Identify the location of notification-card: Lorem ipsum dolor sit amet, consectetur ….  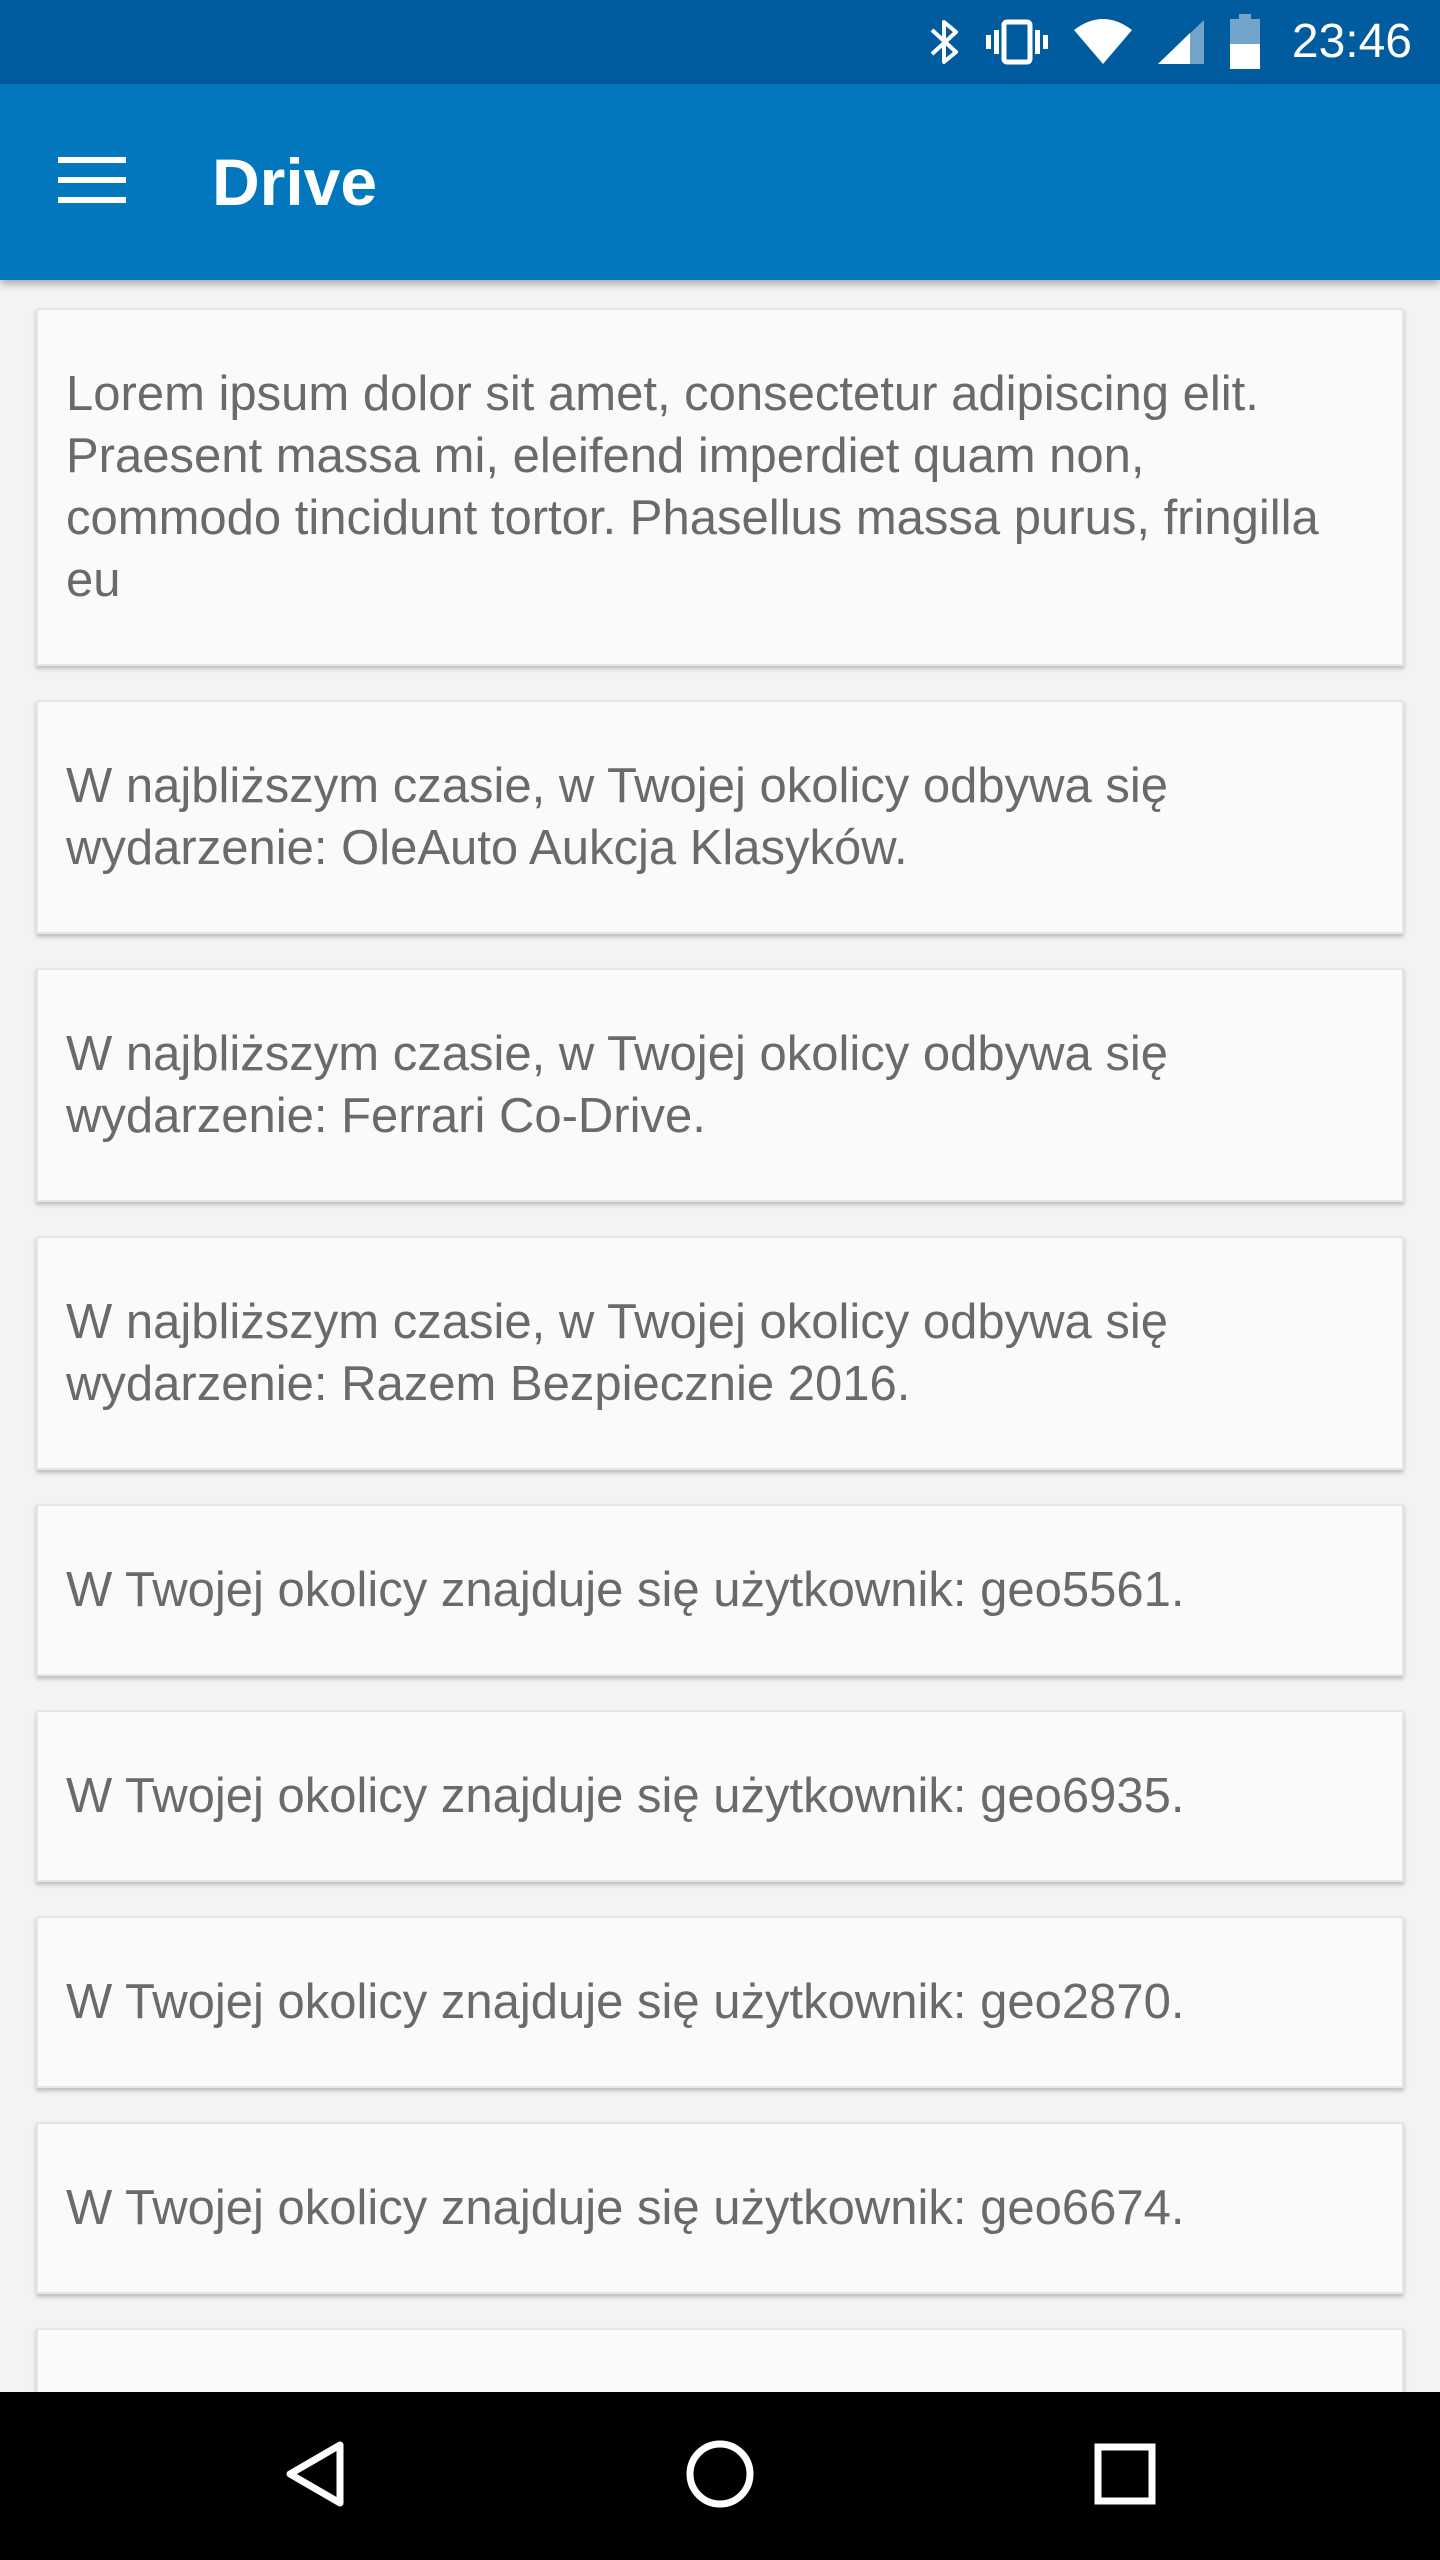
(720, 487).